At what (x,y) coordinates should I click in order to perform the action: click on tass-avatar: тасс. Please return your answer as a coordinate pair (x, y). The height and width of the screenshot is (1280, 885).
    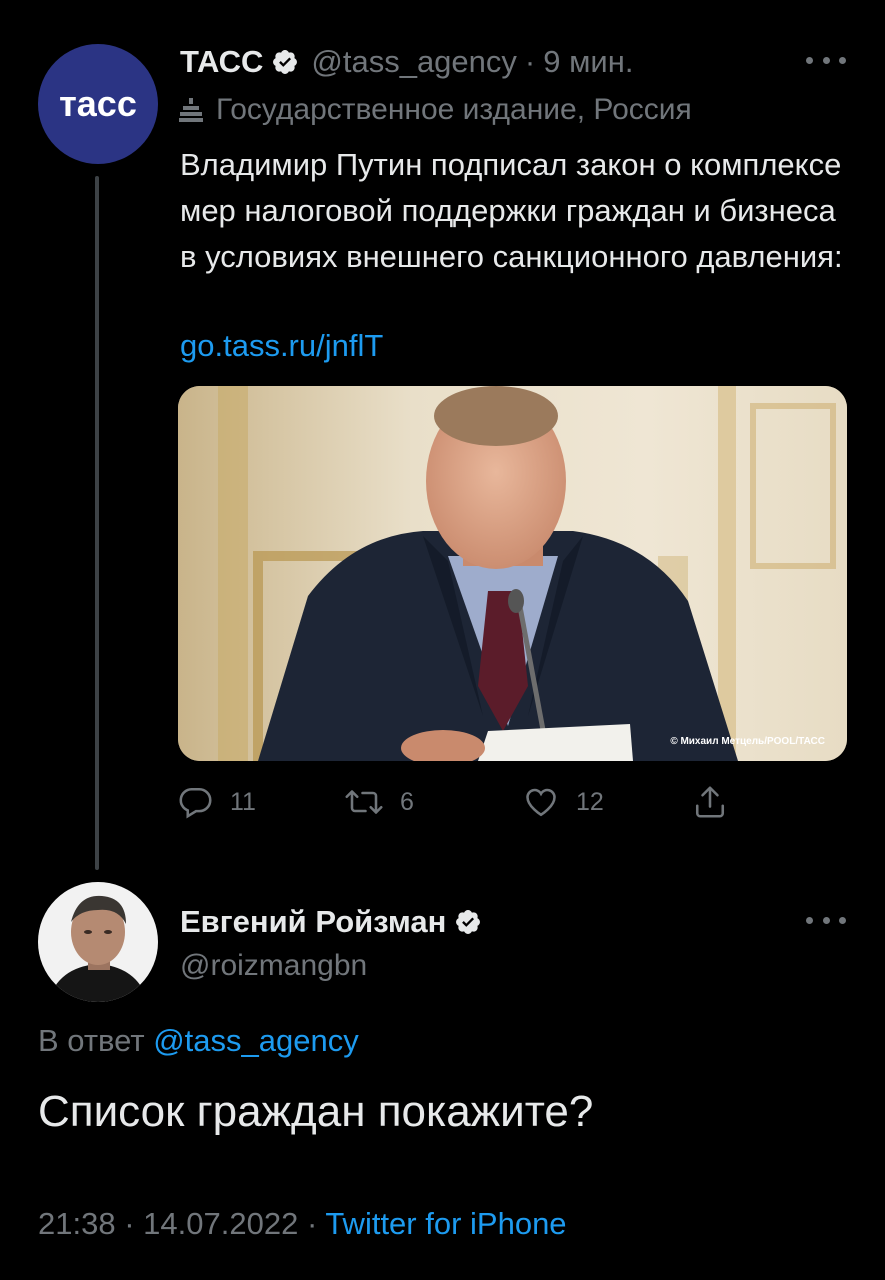
    Looking at the image, I should click on (98, 104).